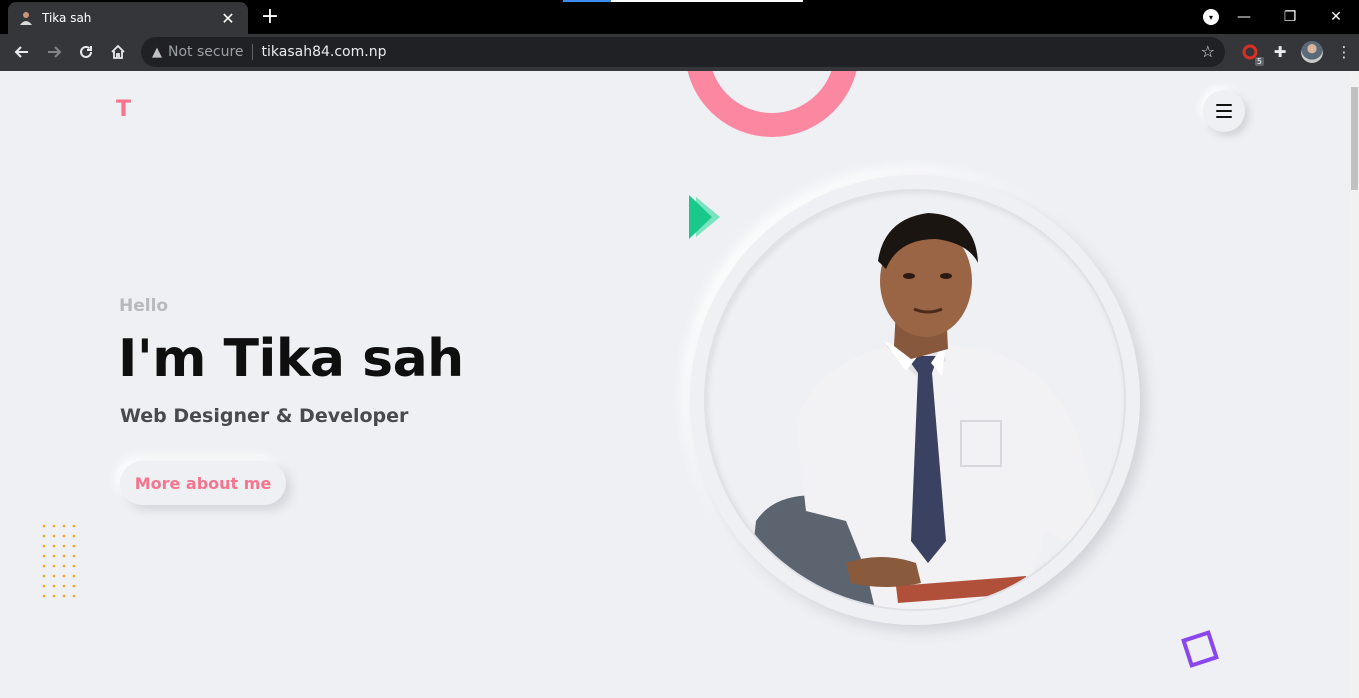 The height and width of the screenshot is (698, 1359). I want to click on decorative-square, so click(1200, 649).